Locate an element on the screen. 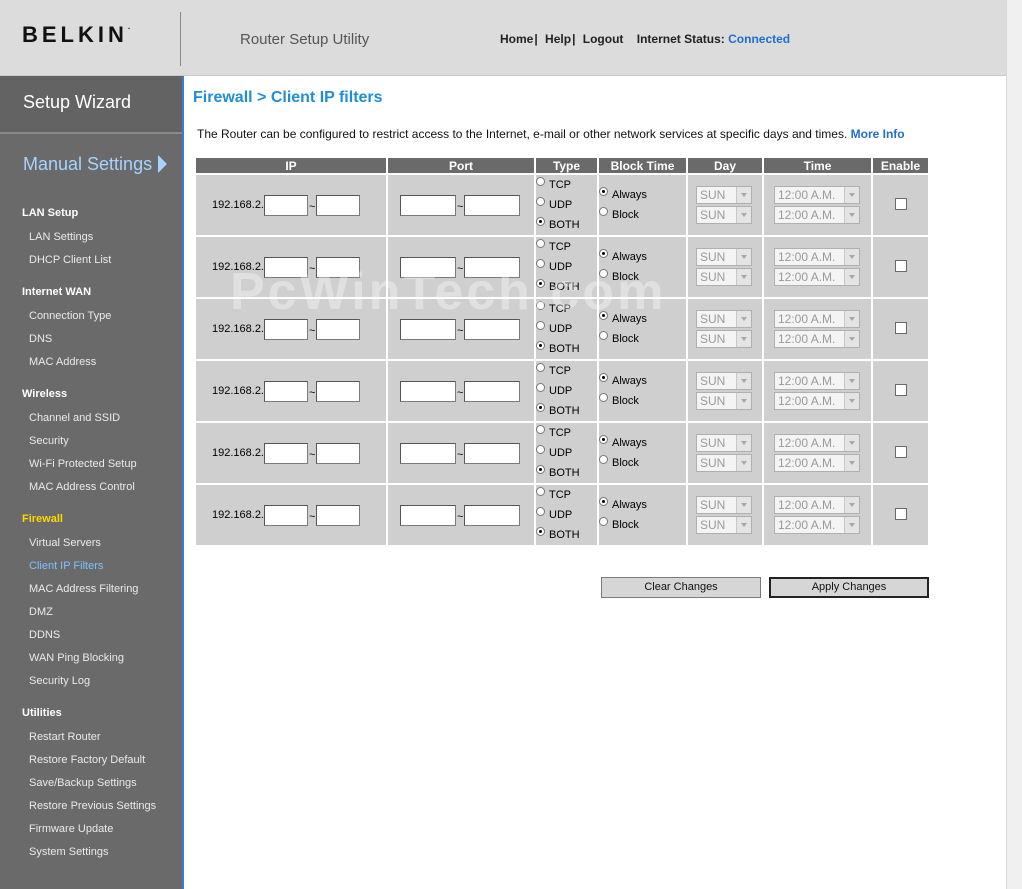  sidebar-item-dmz: DMZ is located at coordinates (41, 612).